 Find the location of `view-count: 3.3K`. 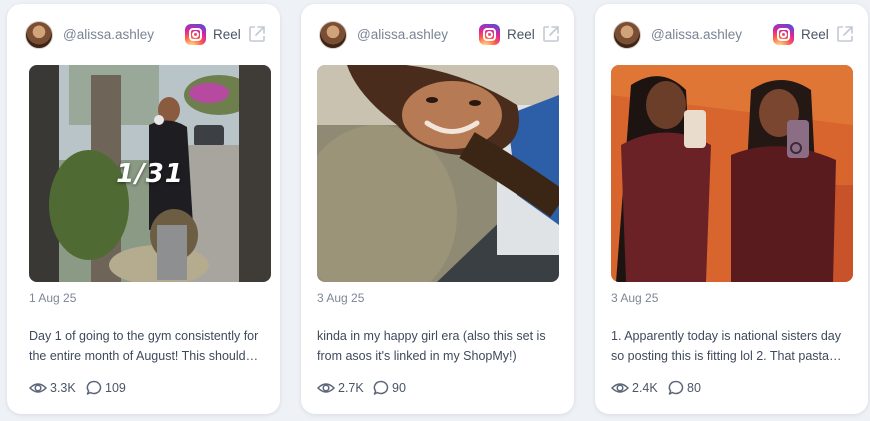

view-count: 3.3K is located at coordinates (63, 388).